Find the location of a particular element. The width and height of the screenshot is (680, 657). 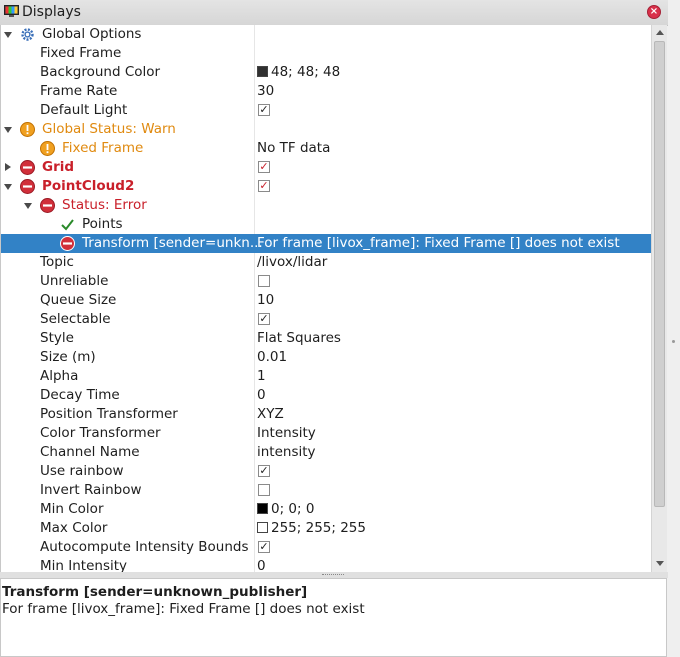

row-value: /livox/lidar is located at coordinates (292, 262).